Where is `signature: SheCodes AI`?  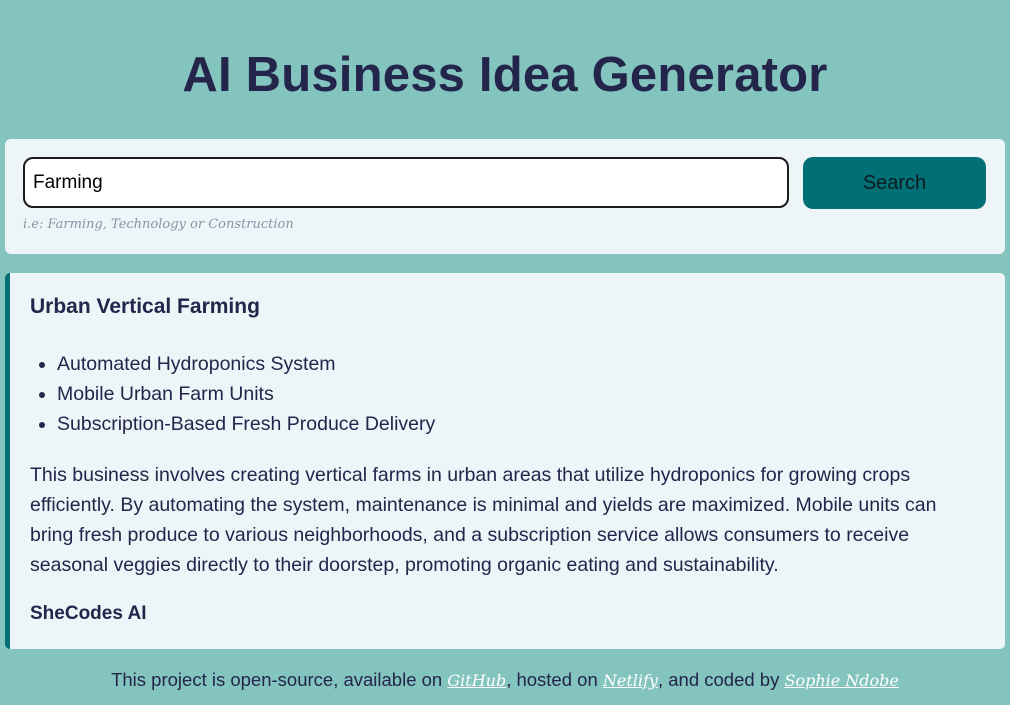 signature: SheCodes AI is located at coordinates (88, 613).